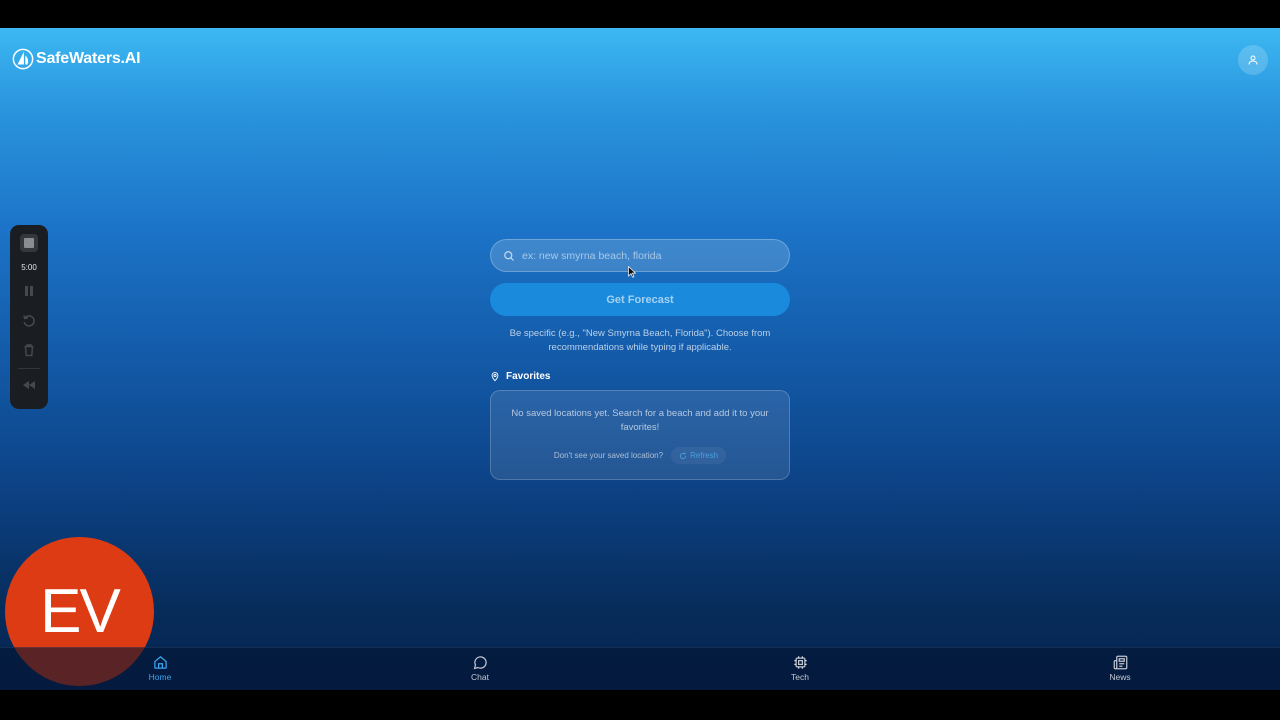 The width and height of the screenshot is (1280, 720). What do you see at coordinates (683, 455) in the screenshot?
I see `refresh-icon` at bounding box center [683, 455].